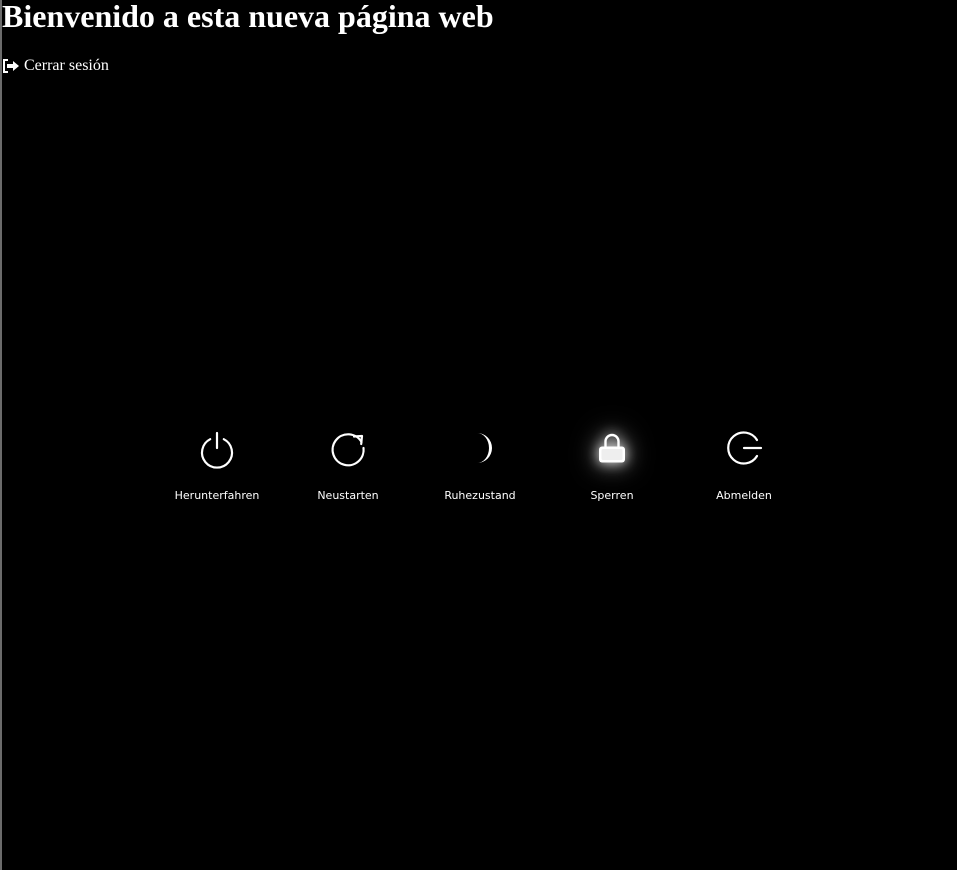  What do you see at coordinates (248, 17) in the screenshot?
I see `page-title: Bienvenido a esta nueva página web` at bounding box center [248, 17].